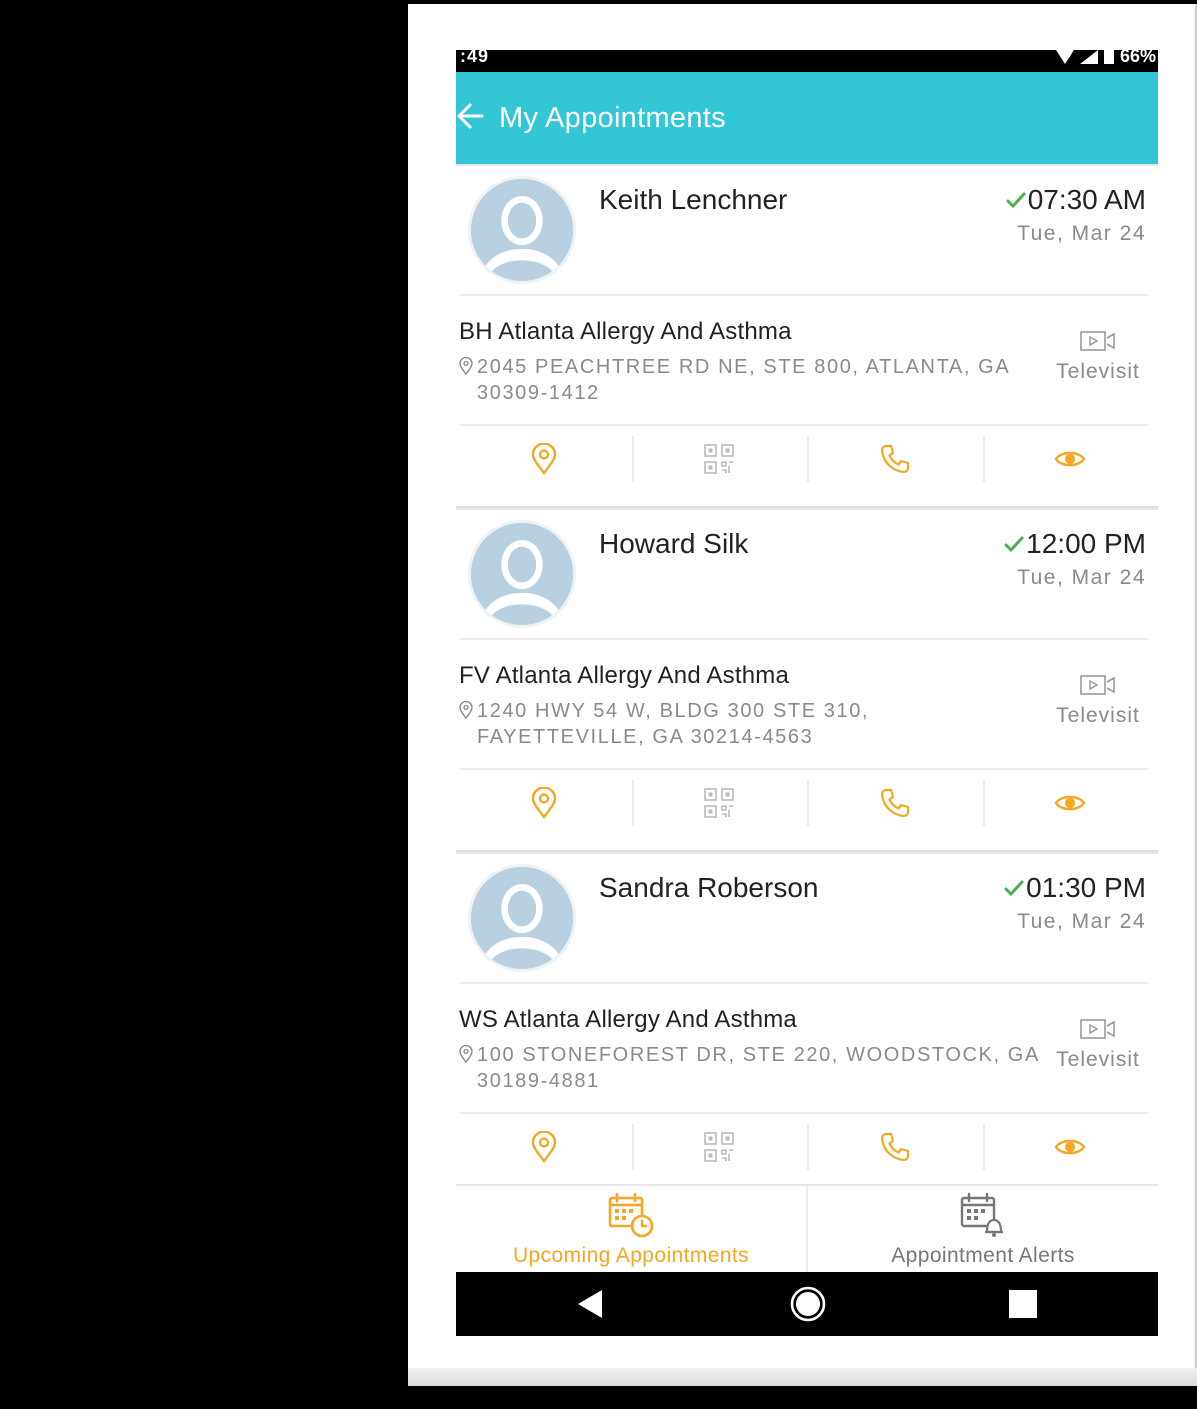 The width and height of the screenshot is (1197, 1409). I want to click on tab-appointment-alerts: Appointment Alerts, so click(982, 1229).